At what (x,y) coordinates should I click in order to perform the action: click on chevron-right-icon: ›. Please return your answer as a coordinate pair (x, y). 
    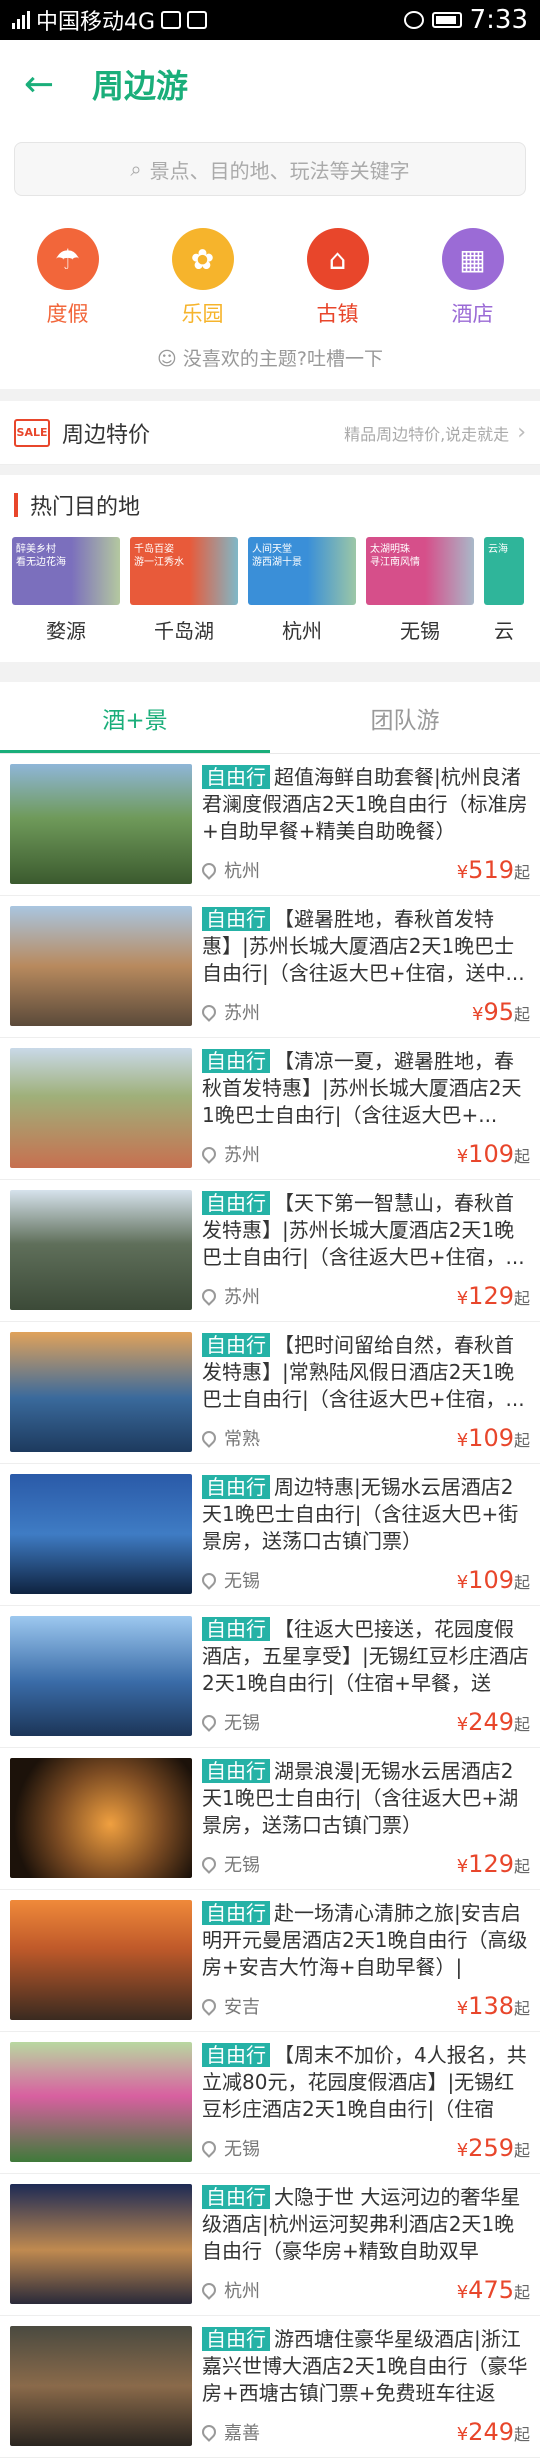
    Looking at the image, I should click on (521, 432).